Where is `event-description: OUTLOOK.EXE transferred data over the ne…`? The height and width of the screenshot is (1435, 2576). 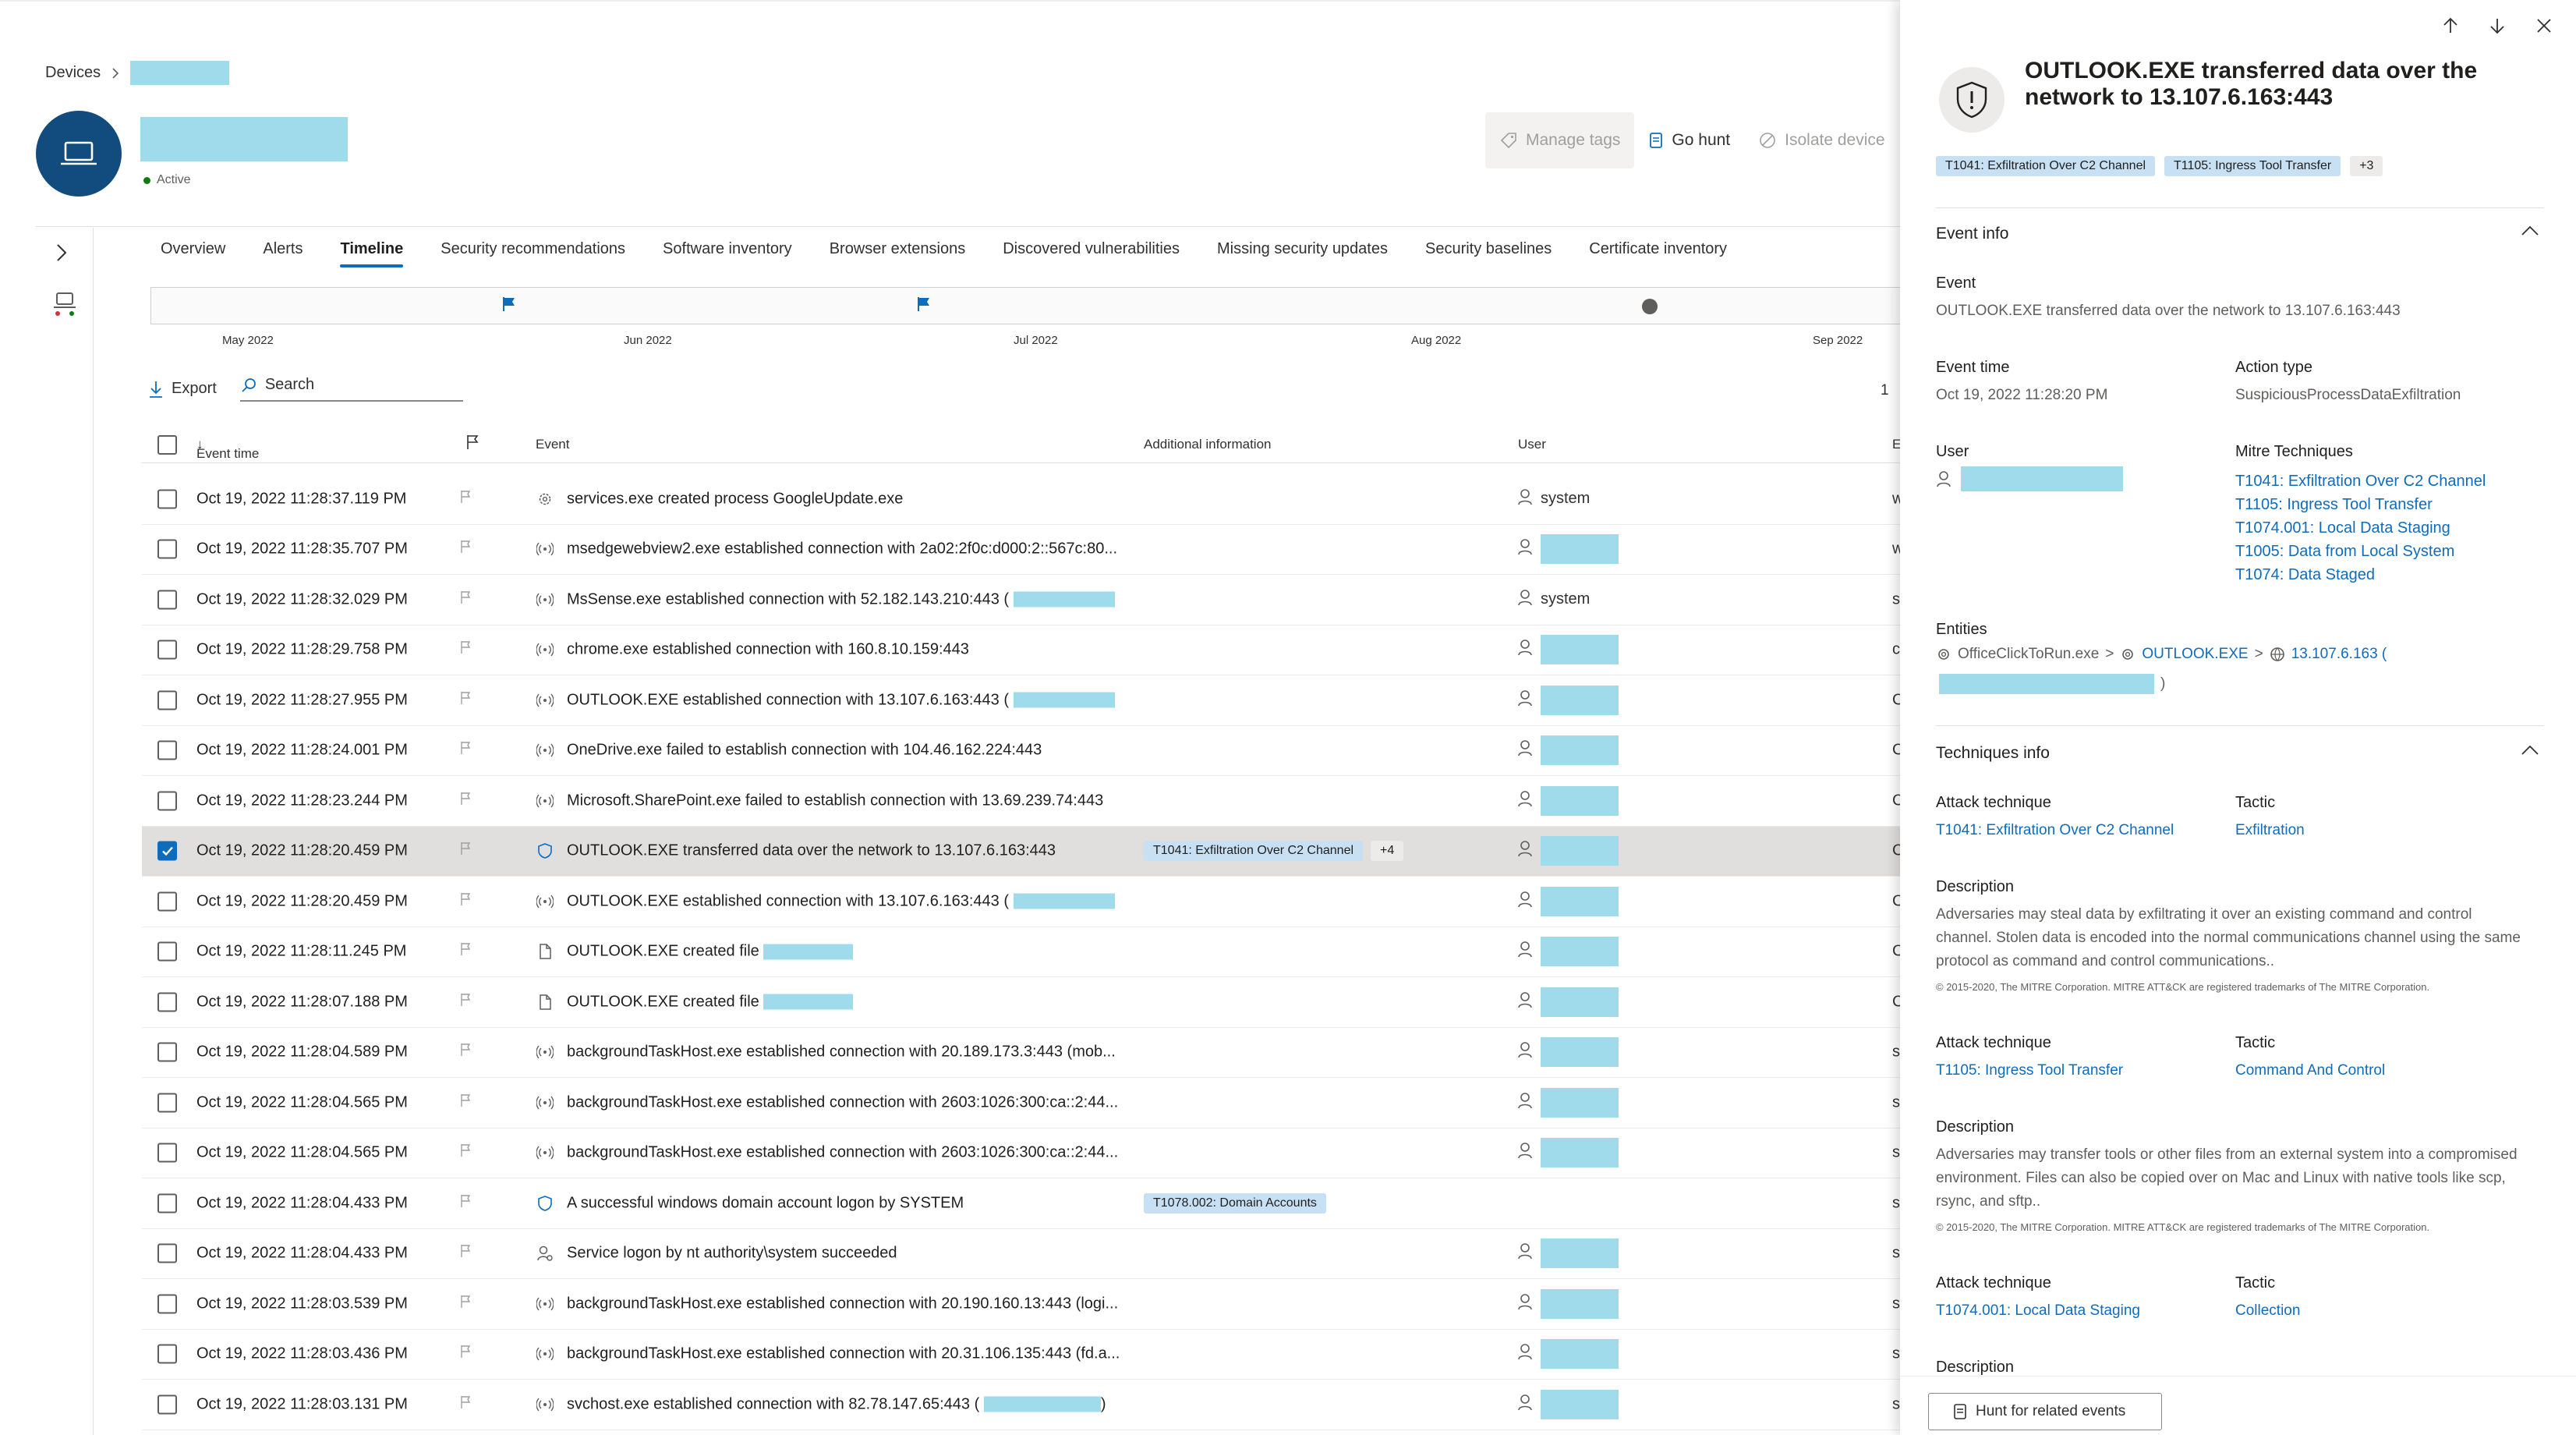 event-description: OUTLOOK.EXE transferred data over the ne… is located at coordinates (811, 851).